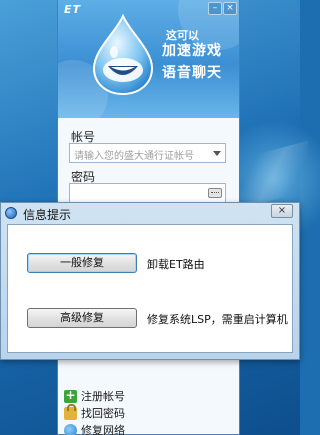  I want to click on window-controls: – ×, so click(222, 8).